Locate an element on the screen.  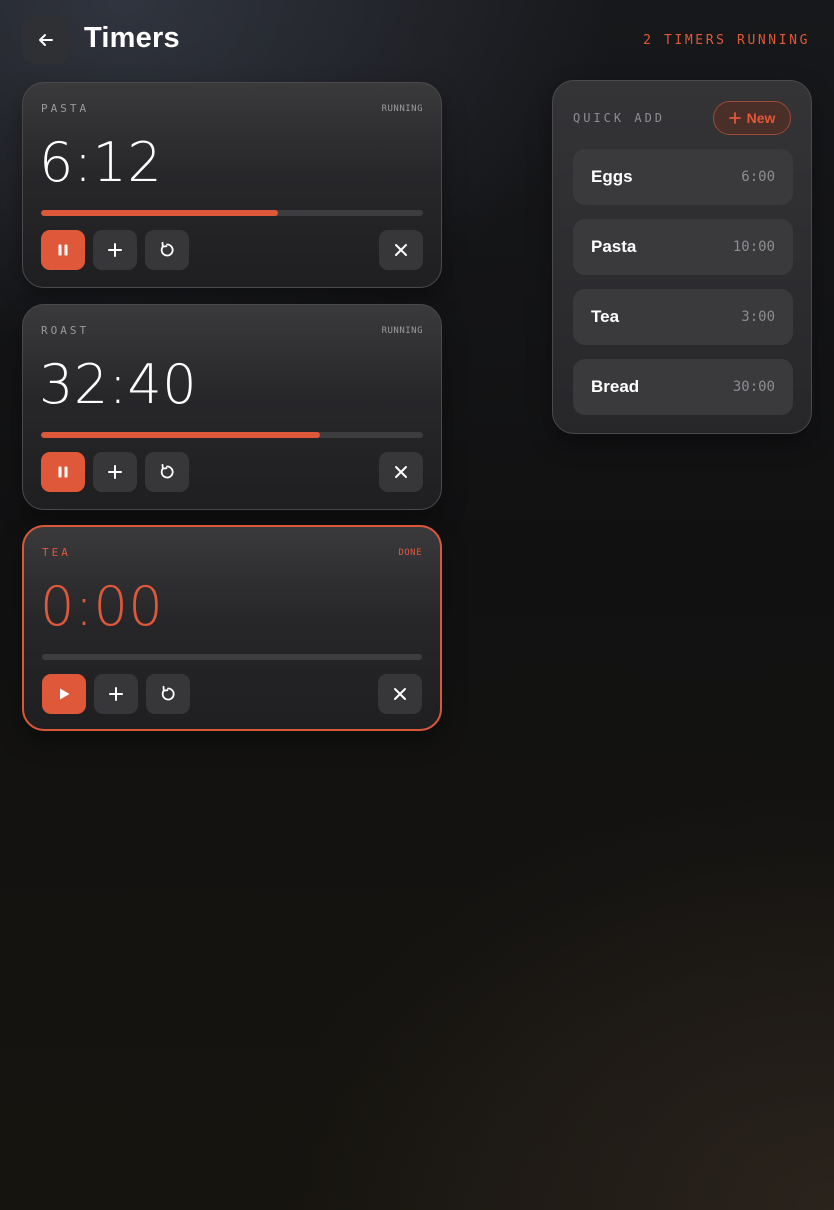
preset-item-pasta: Pasta 10:00 is located at coordinates (683, 247).